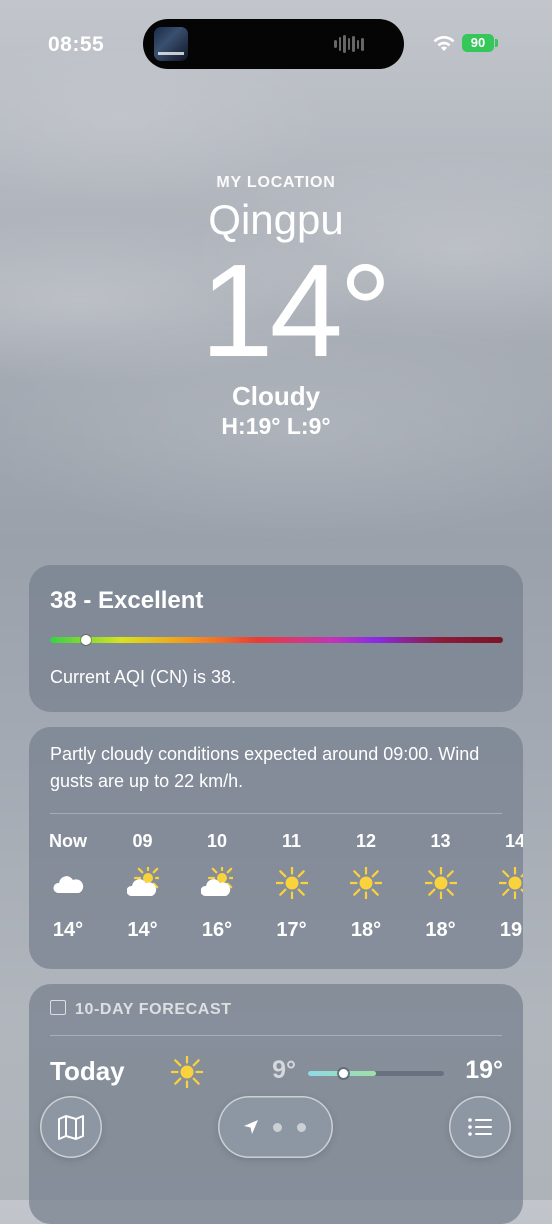  I want to click on hour-temperature: 16°, so click(217, 930).